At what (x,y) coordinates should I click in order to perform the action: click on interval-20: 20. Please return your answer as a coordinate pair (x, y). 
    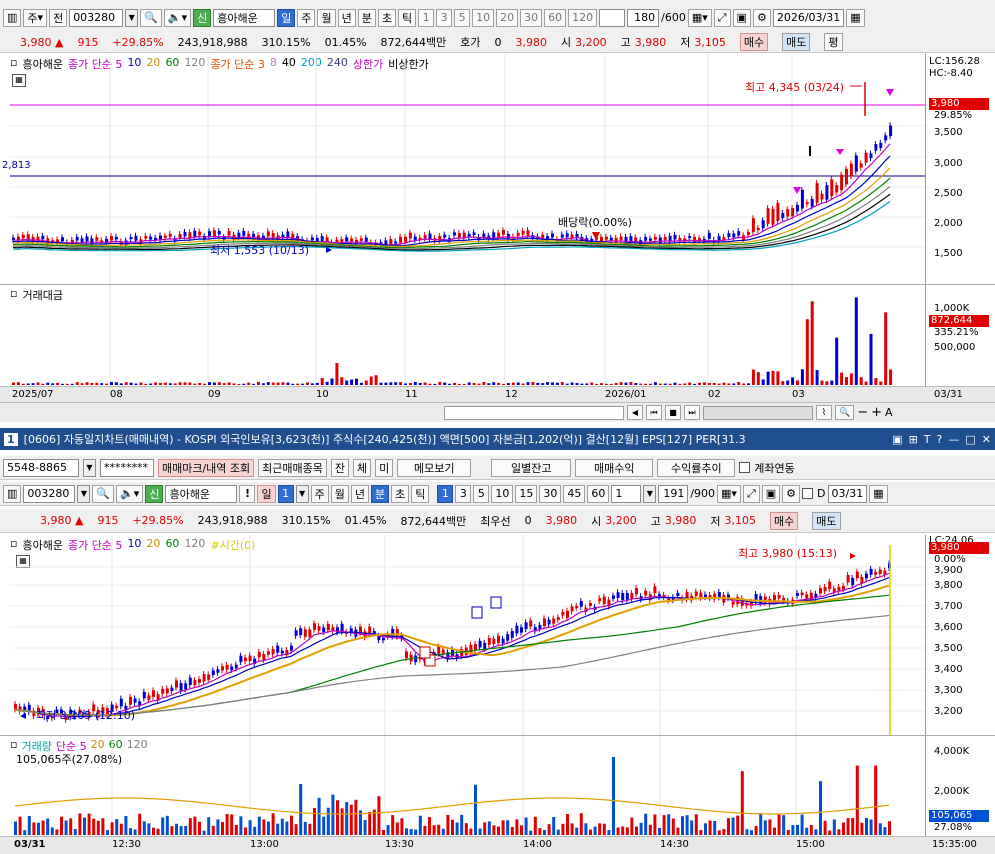
    Looking at the image, I should click on (507, 17).